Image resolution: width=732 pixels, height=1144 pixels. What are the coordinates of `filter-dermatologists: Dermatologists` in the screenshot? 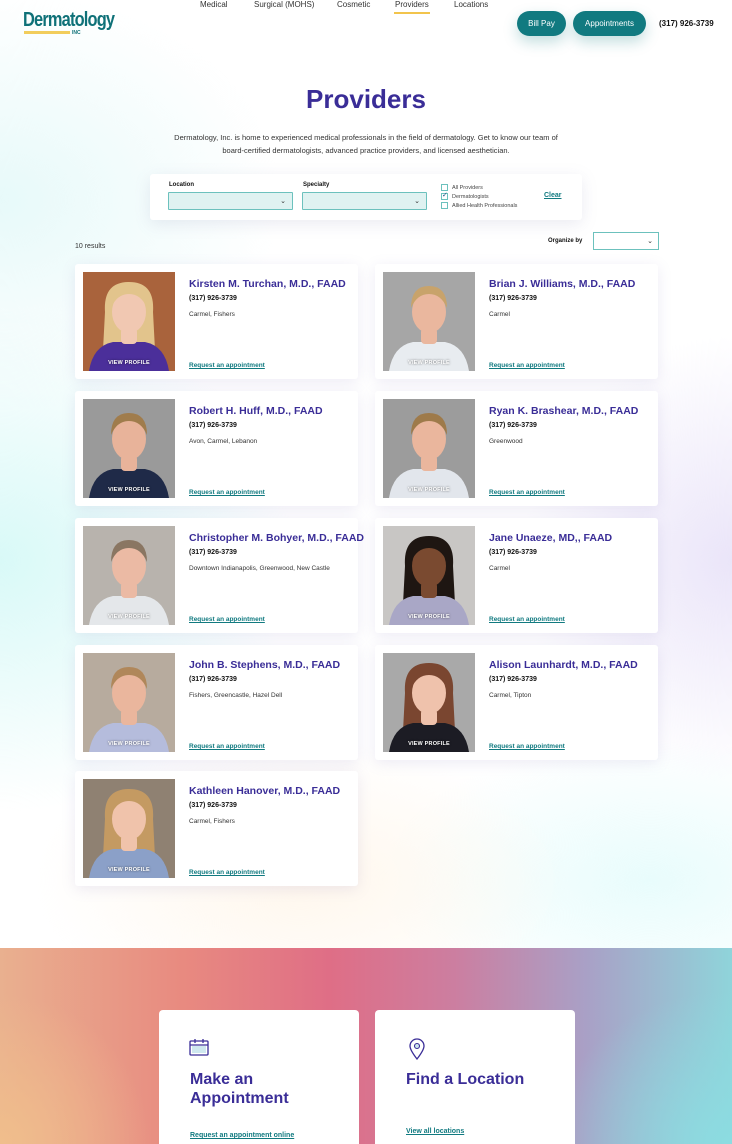 It's located at (465, 195).